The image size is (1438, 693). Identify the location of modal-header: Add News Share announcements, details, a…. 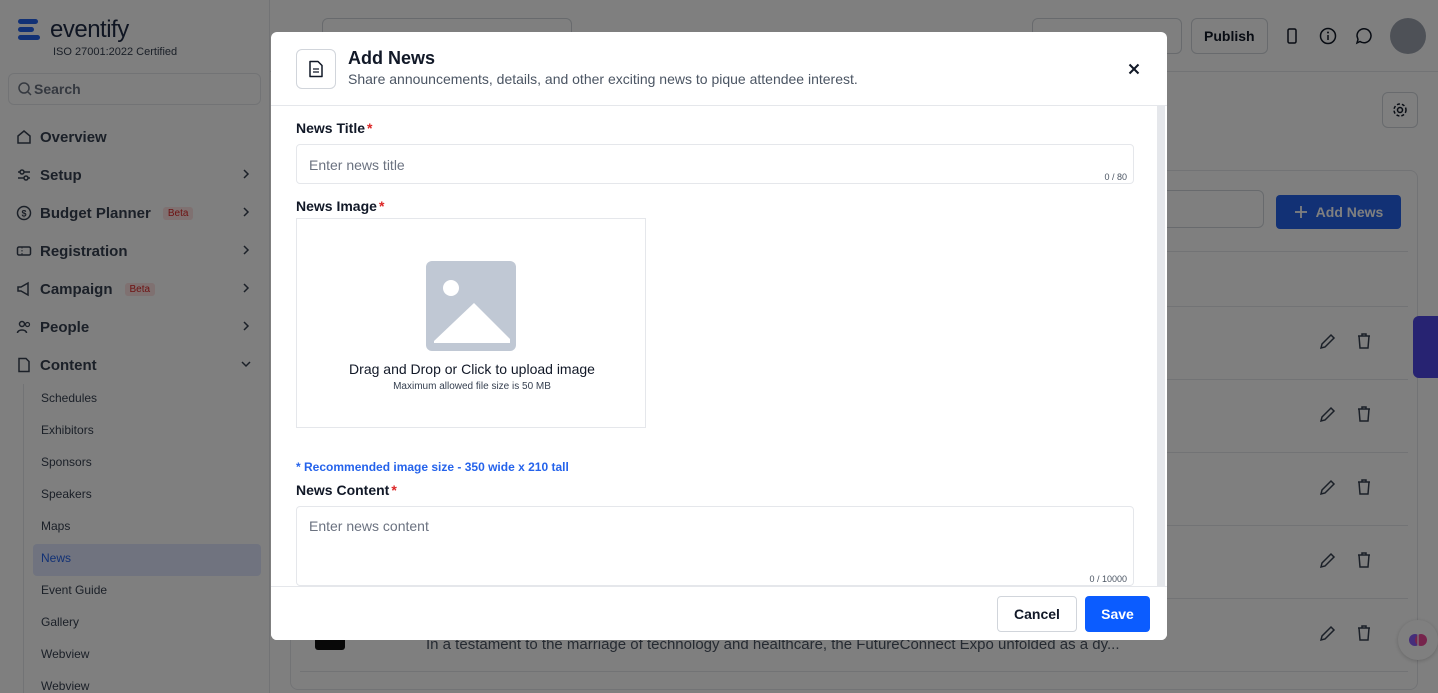
(719, 69).